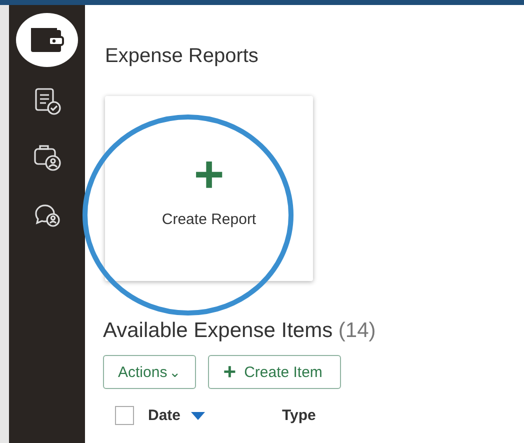  What do you see at coordinates (47, 157) in the screenshot?
I see `camera-person-icon` at bounding box center [47, 157].